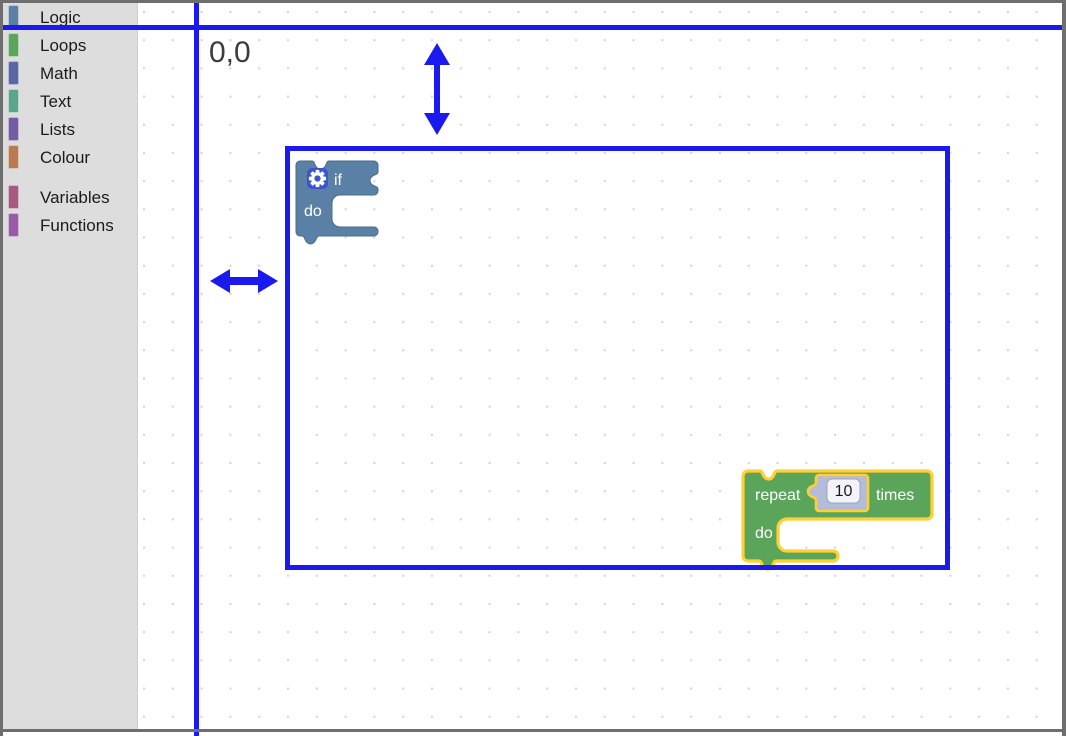 This screenshot has width=1066, height=736. Describe the element at coordinates (75, 197) in the screenshot. I see `toolbox-category-label: Variables` at that location.